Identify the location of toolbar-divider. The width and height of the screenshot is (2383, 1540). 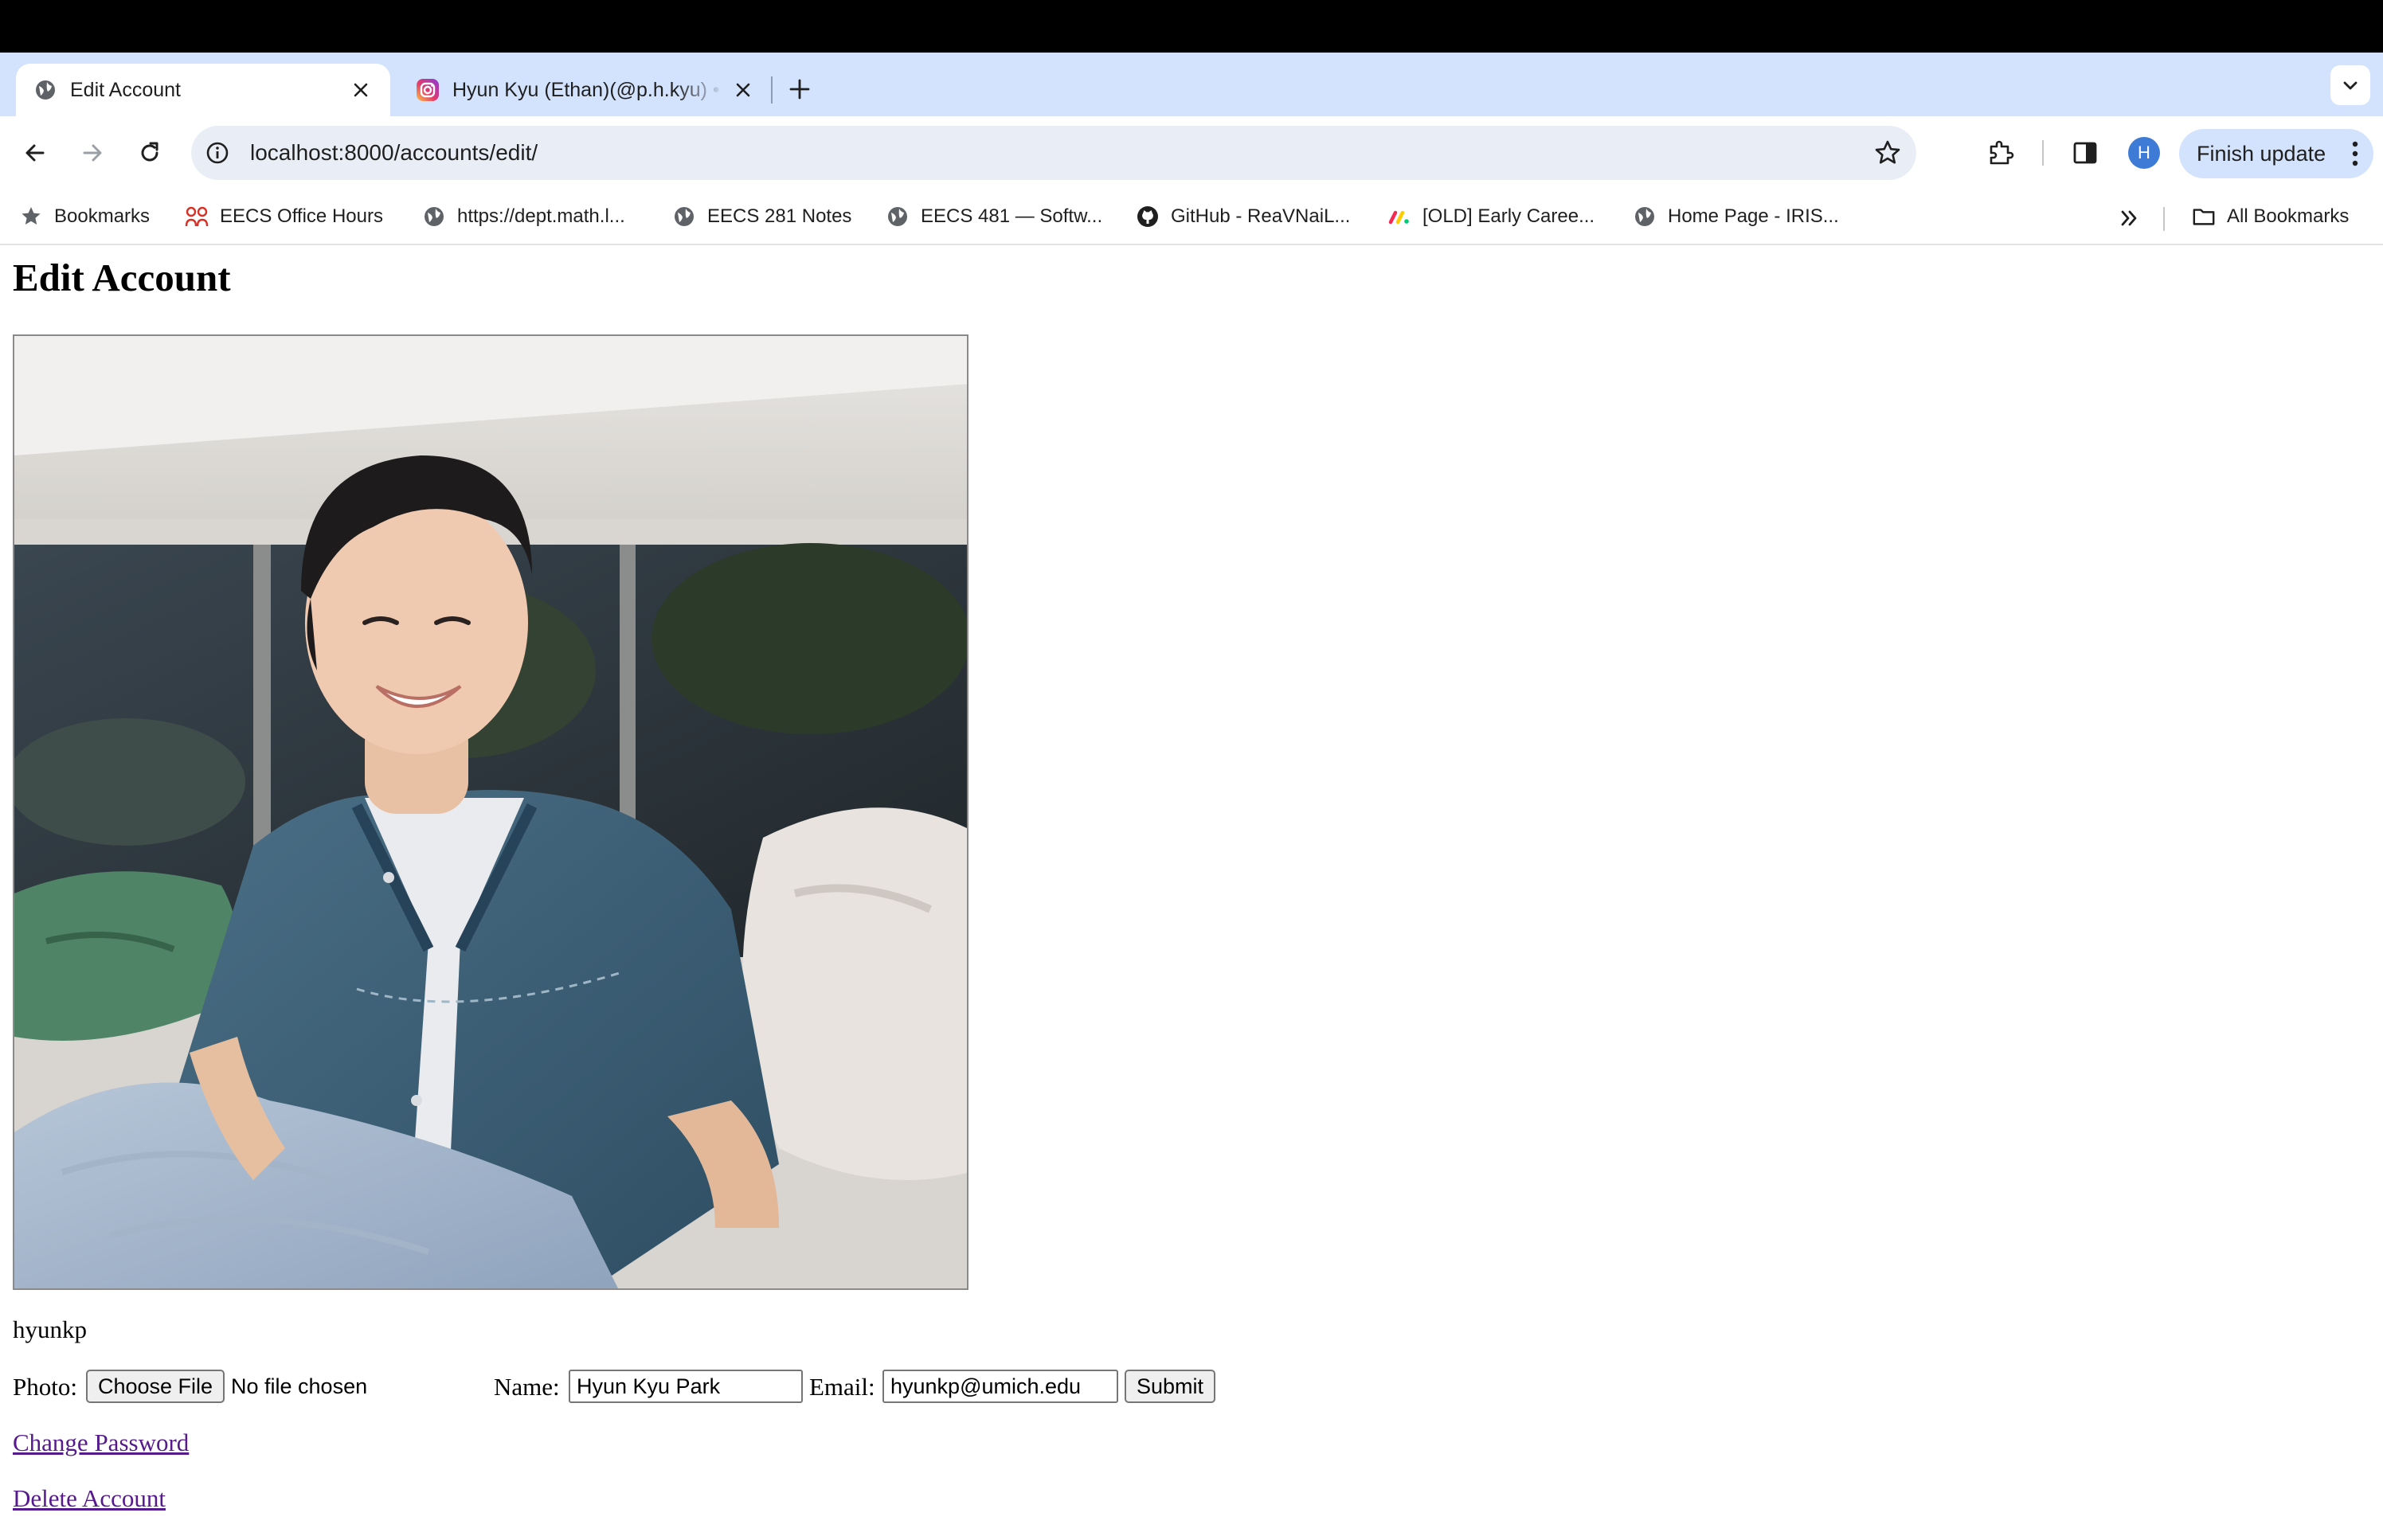
(2043, 153).